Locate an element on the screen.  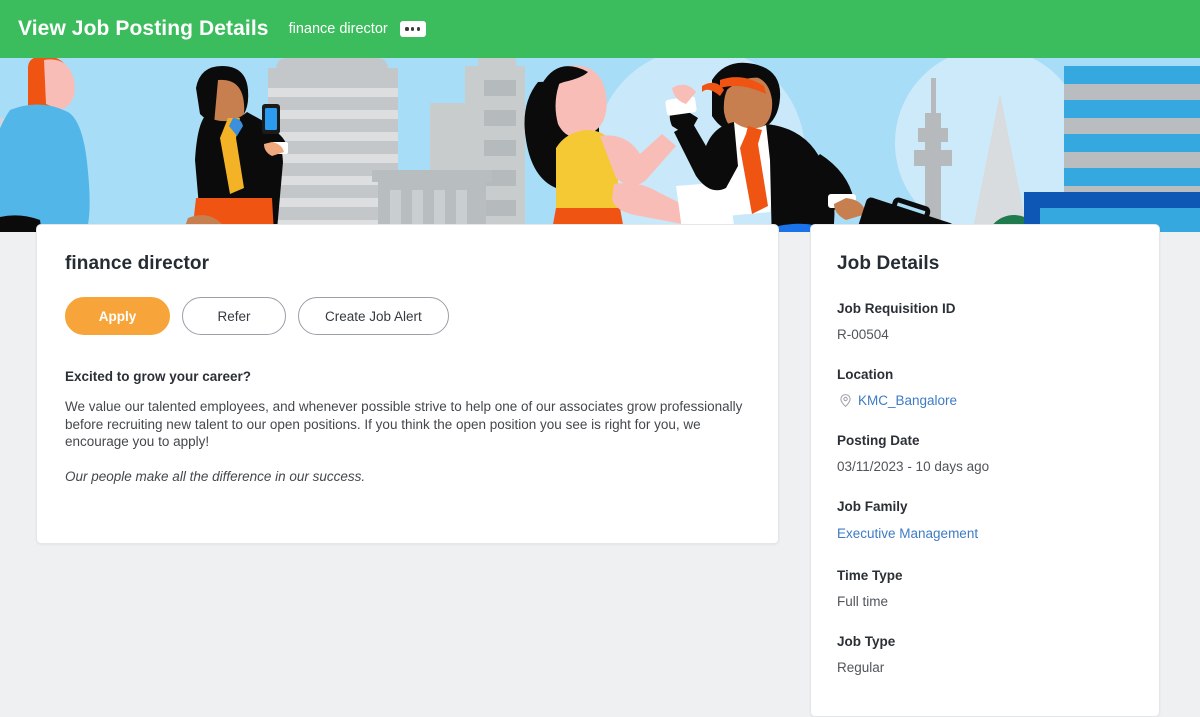
detail-value: Full time is located at coordinates (863, 601).